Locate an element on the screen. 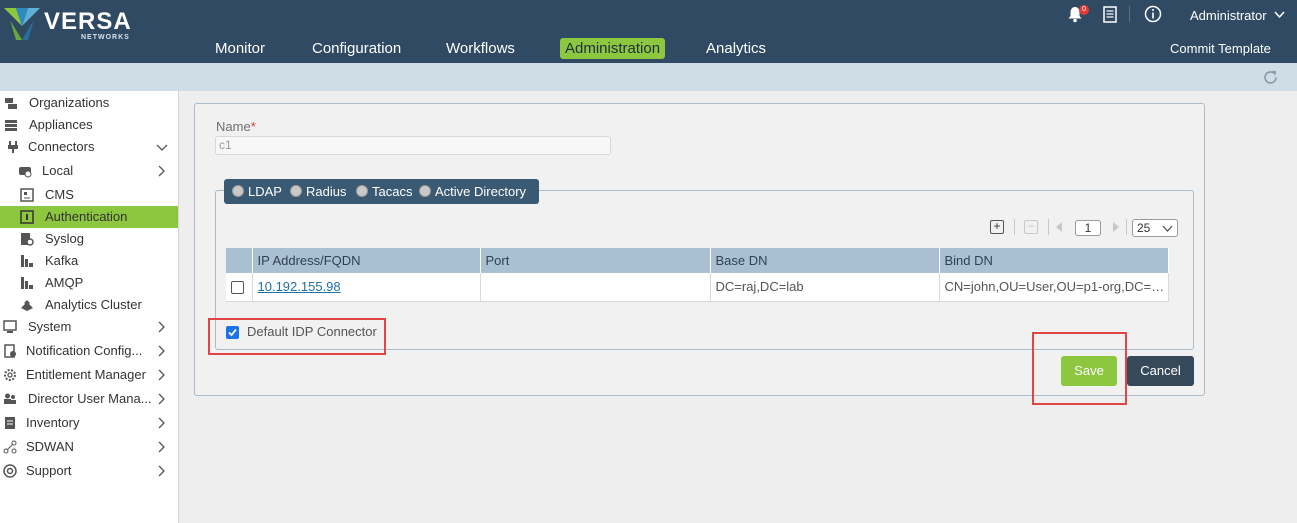 This screenshot has height=523, width=1297. nav-monitor: Monitor is located at coordinates (240, 48).